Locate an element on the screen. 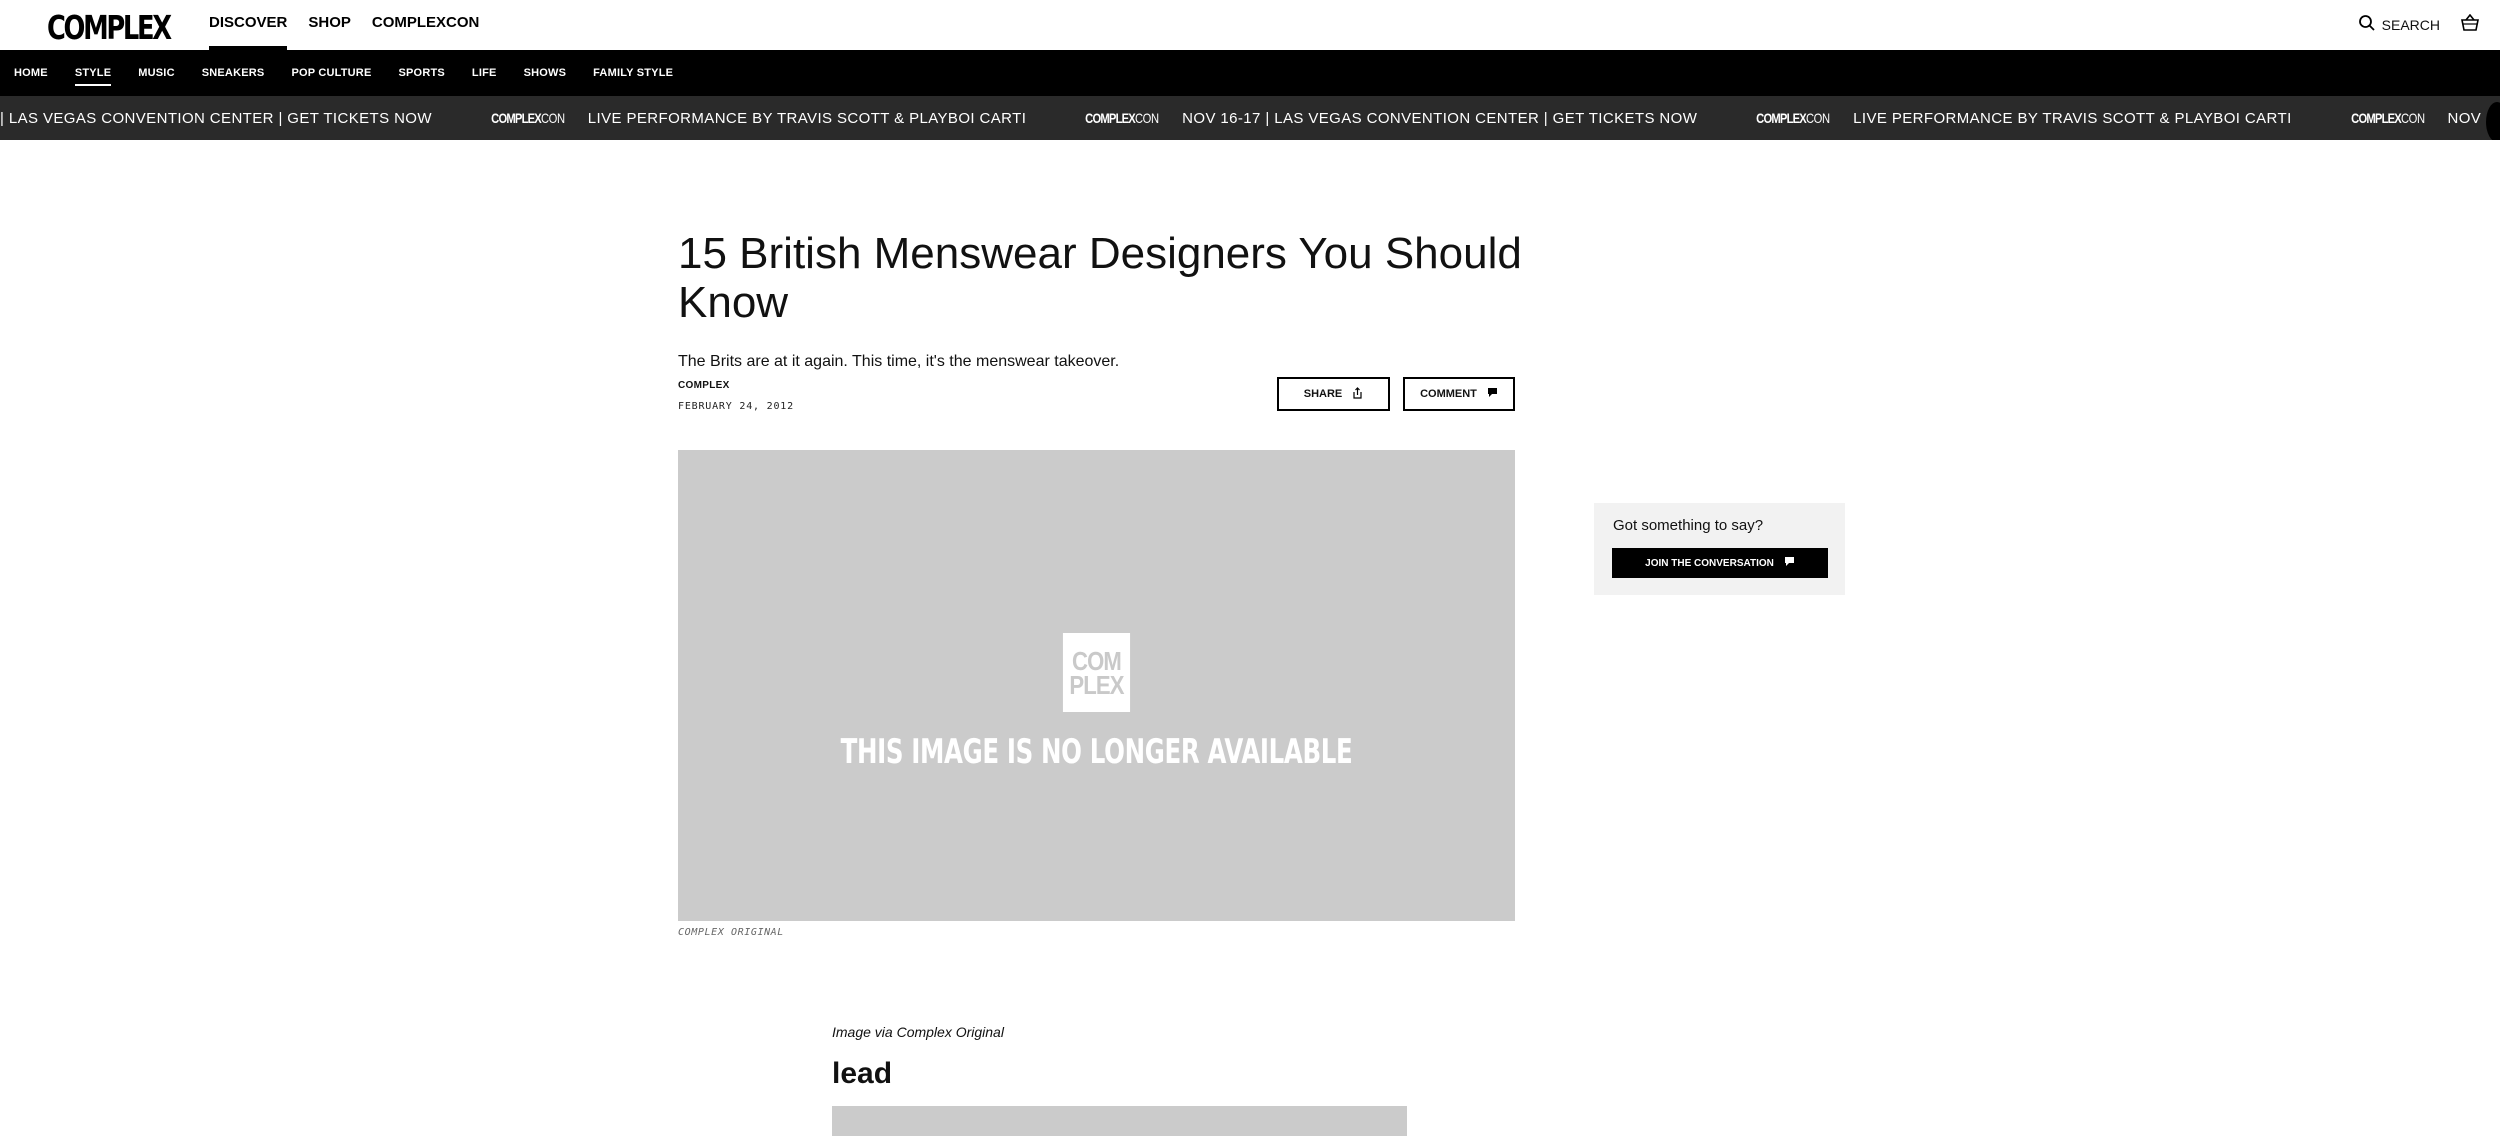  category-music: MUSIC is located at coordinates (156, 73).